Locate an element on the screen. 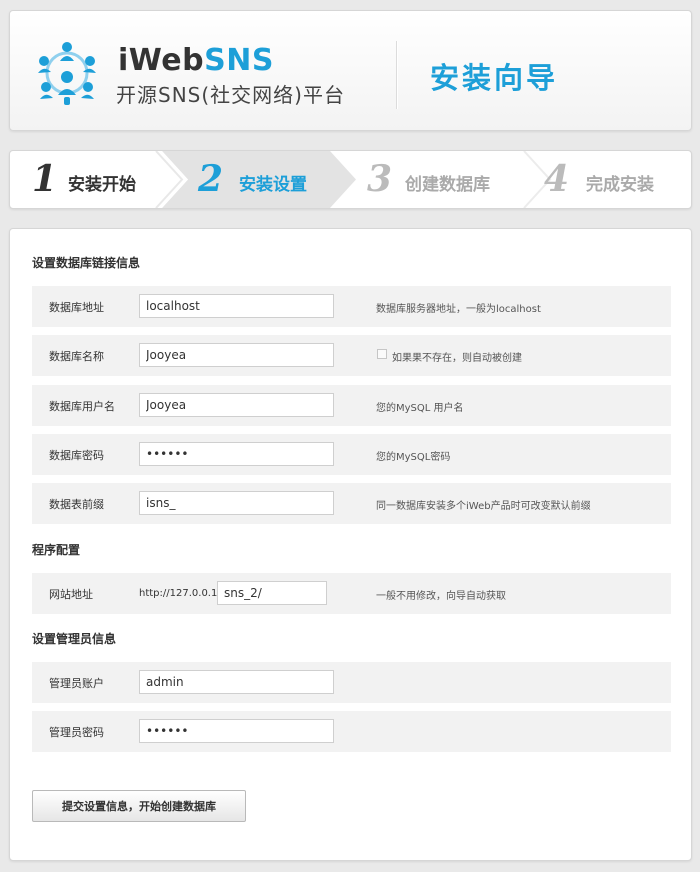 Image resolution: width=700 pixels, height=872 pixels. brand-subtitle: 开源SNS(社交网络)平台 is located at coordinates (230, 95).